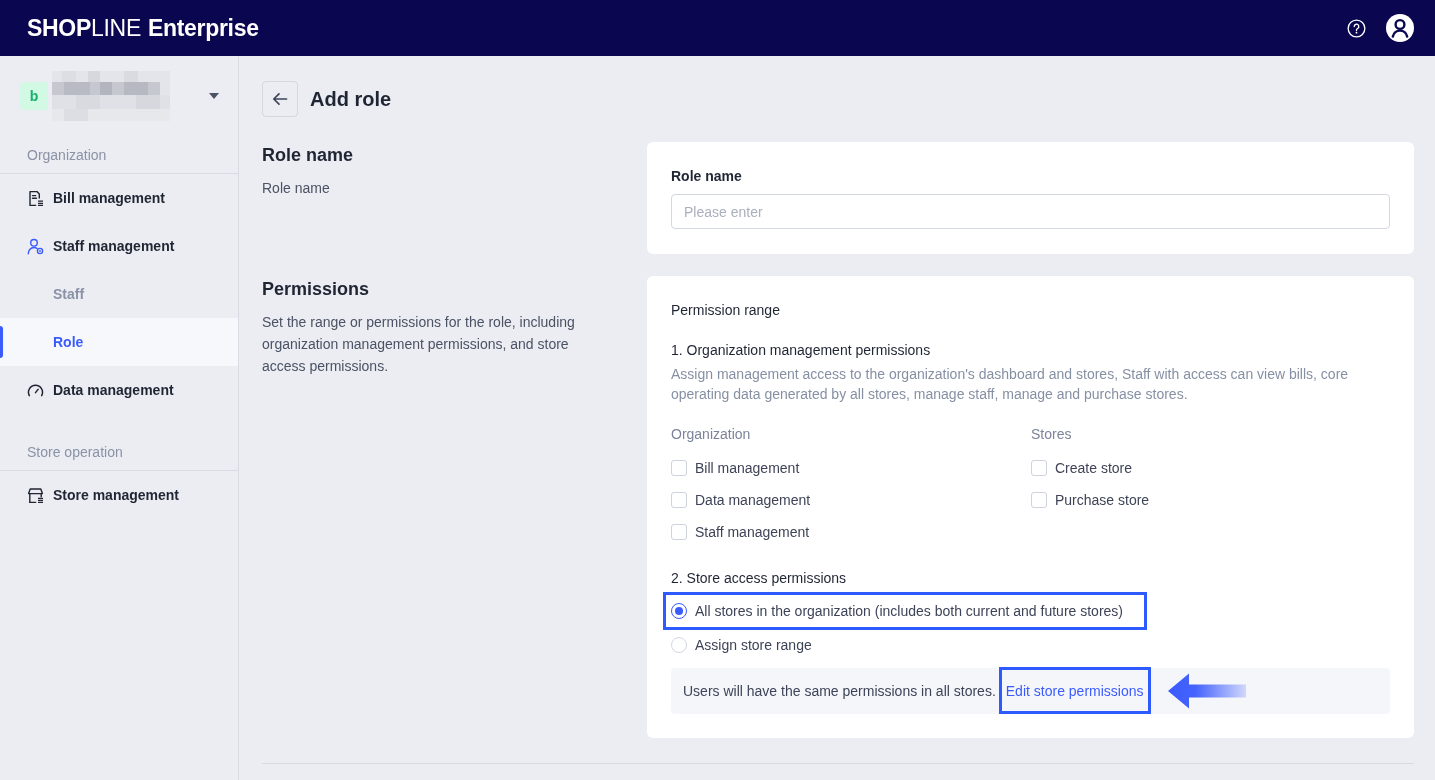  Describe the element at coordinates (34, 96) in the screenshot. I see `org-avatar: b` at that location.